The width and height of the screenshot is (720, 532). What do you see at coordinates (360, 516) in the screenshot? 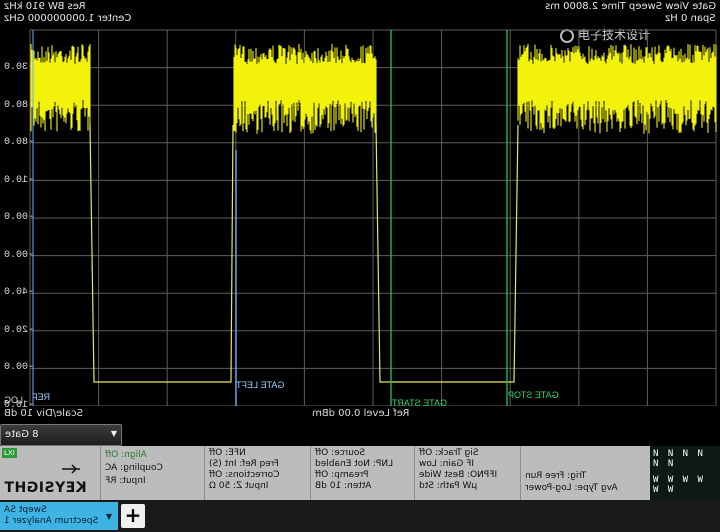
I see `tab-bar: Swept SA Spectrum Analyzer 1 ▼ +` at bounding box center [360, 516].